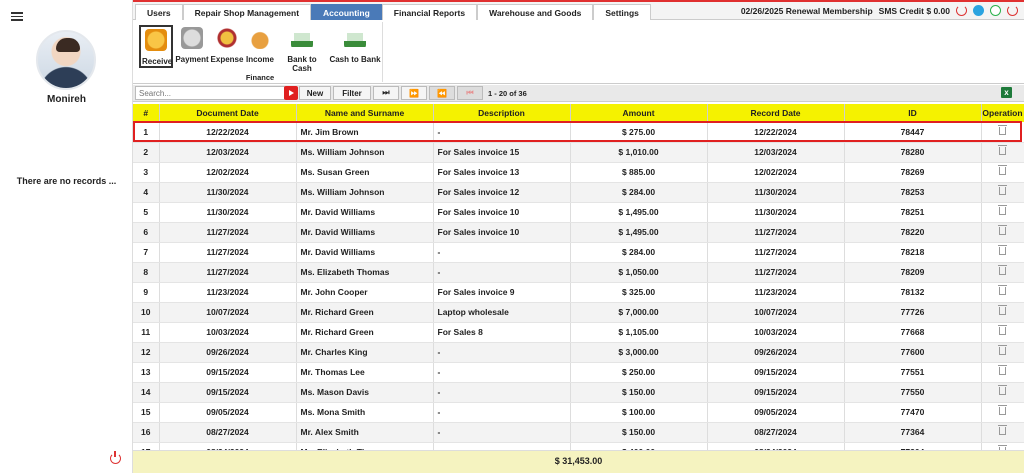 This screenshot has width=1024, height=473. I want to click on column-header: #, so click(146, 113).